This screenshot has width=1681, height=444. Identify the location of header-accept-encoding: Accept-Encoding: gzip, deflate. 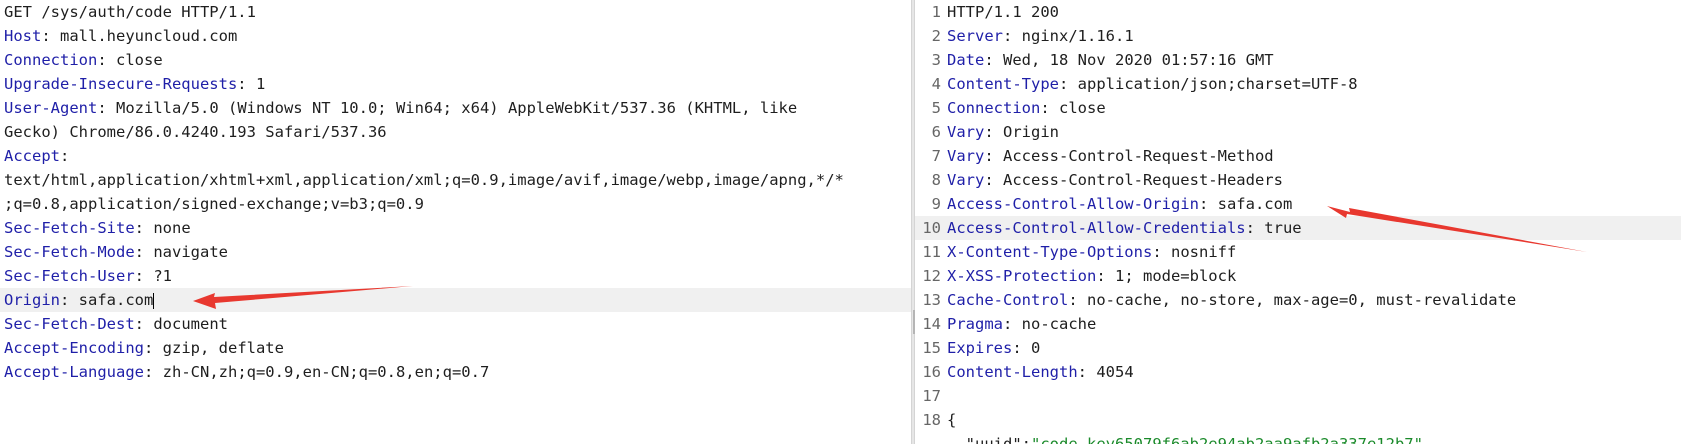
(144, 348).